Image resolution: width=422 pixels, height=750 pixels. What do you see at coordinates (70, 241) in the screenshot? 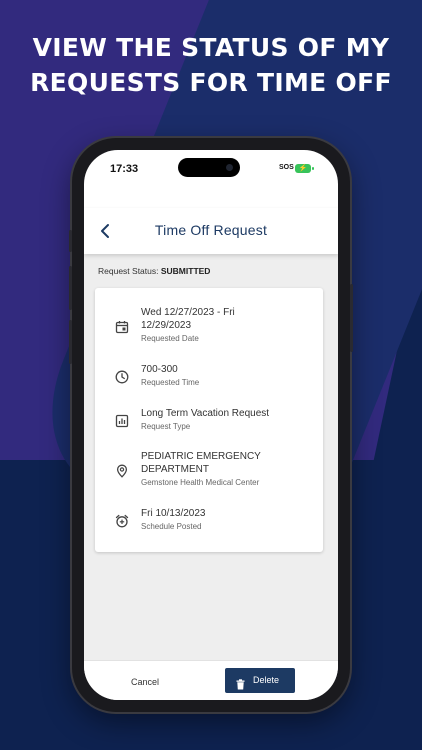
I see `phone-side-button` at bounding box center [70, 241].